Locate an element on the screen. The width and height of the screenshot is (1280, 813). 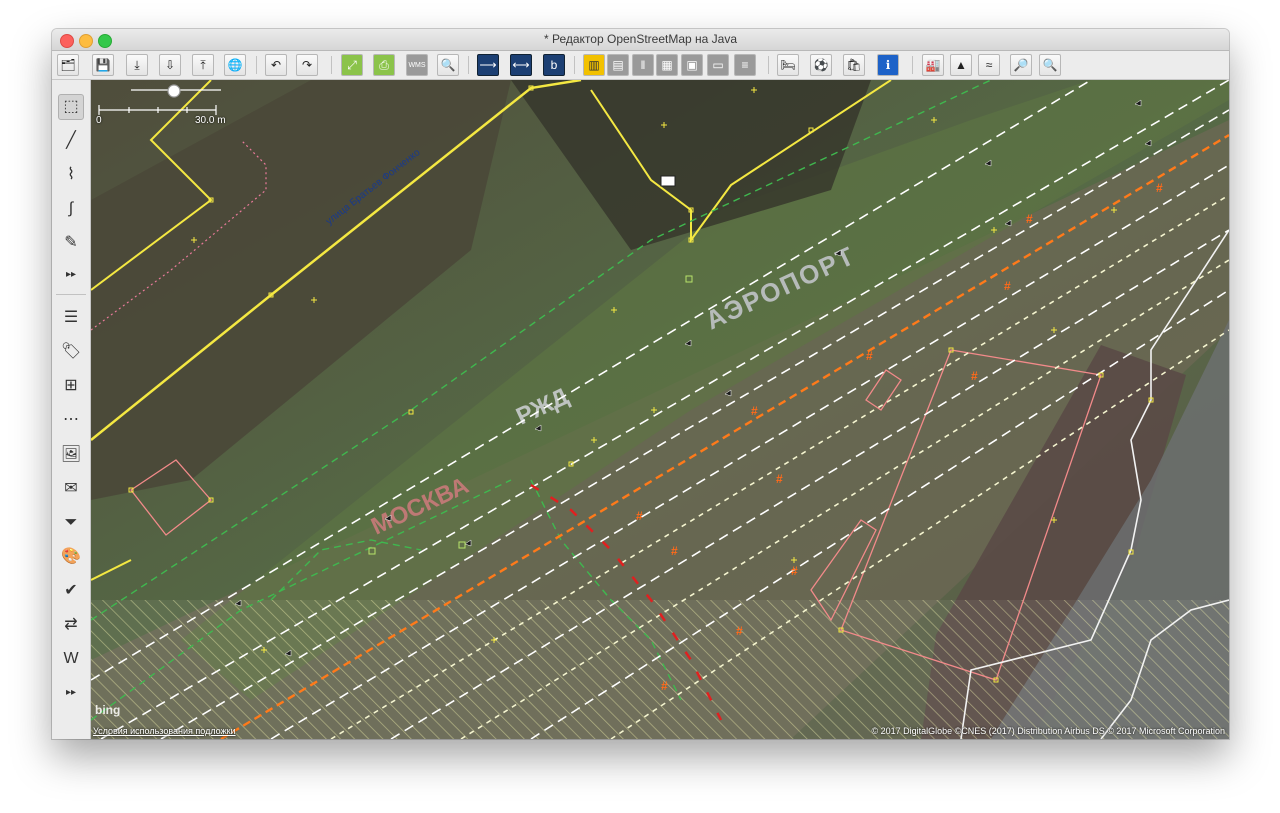
relation-toggle: ⊞ is located at coordinates (71, 386).